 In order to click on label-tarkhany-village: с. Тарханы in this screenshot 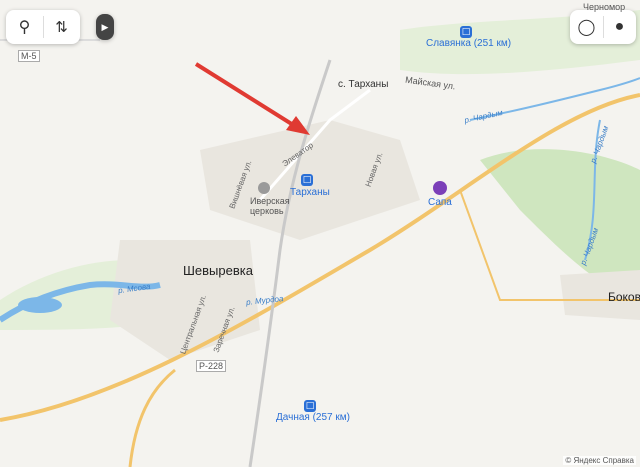, I will do `click(363, 84)`.